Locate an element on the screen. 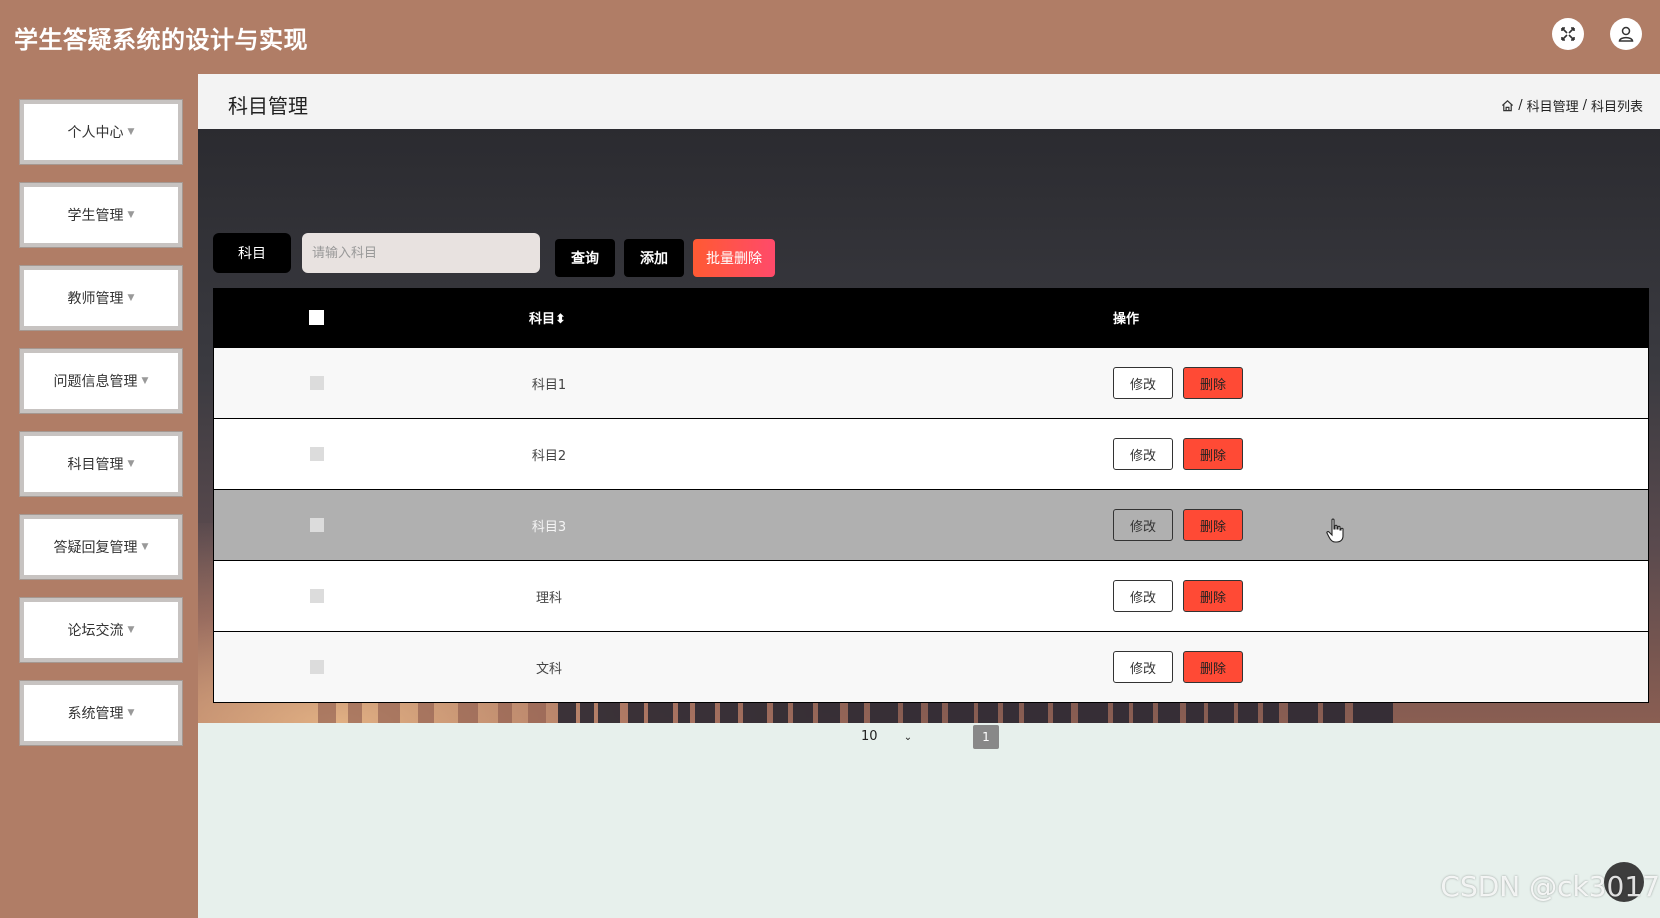  sidebar-item-forum: 论坛交流 ▼ is located at coordinates (101, 630).